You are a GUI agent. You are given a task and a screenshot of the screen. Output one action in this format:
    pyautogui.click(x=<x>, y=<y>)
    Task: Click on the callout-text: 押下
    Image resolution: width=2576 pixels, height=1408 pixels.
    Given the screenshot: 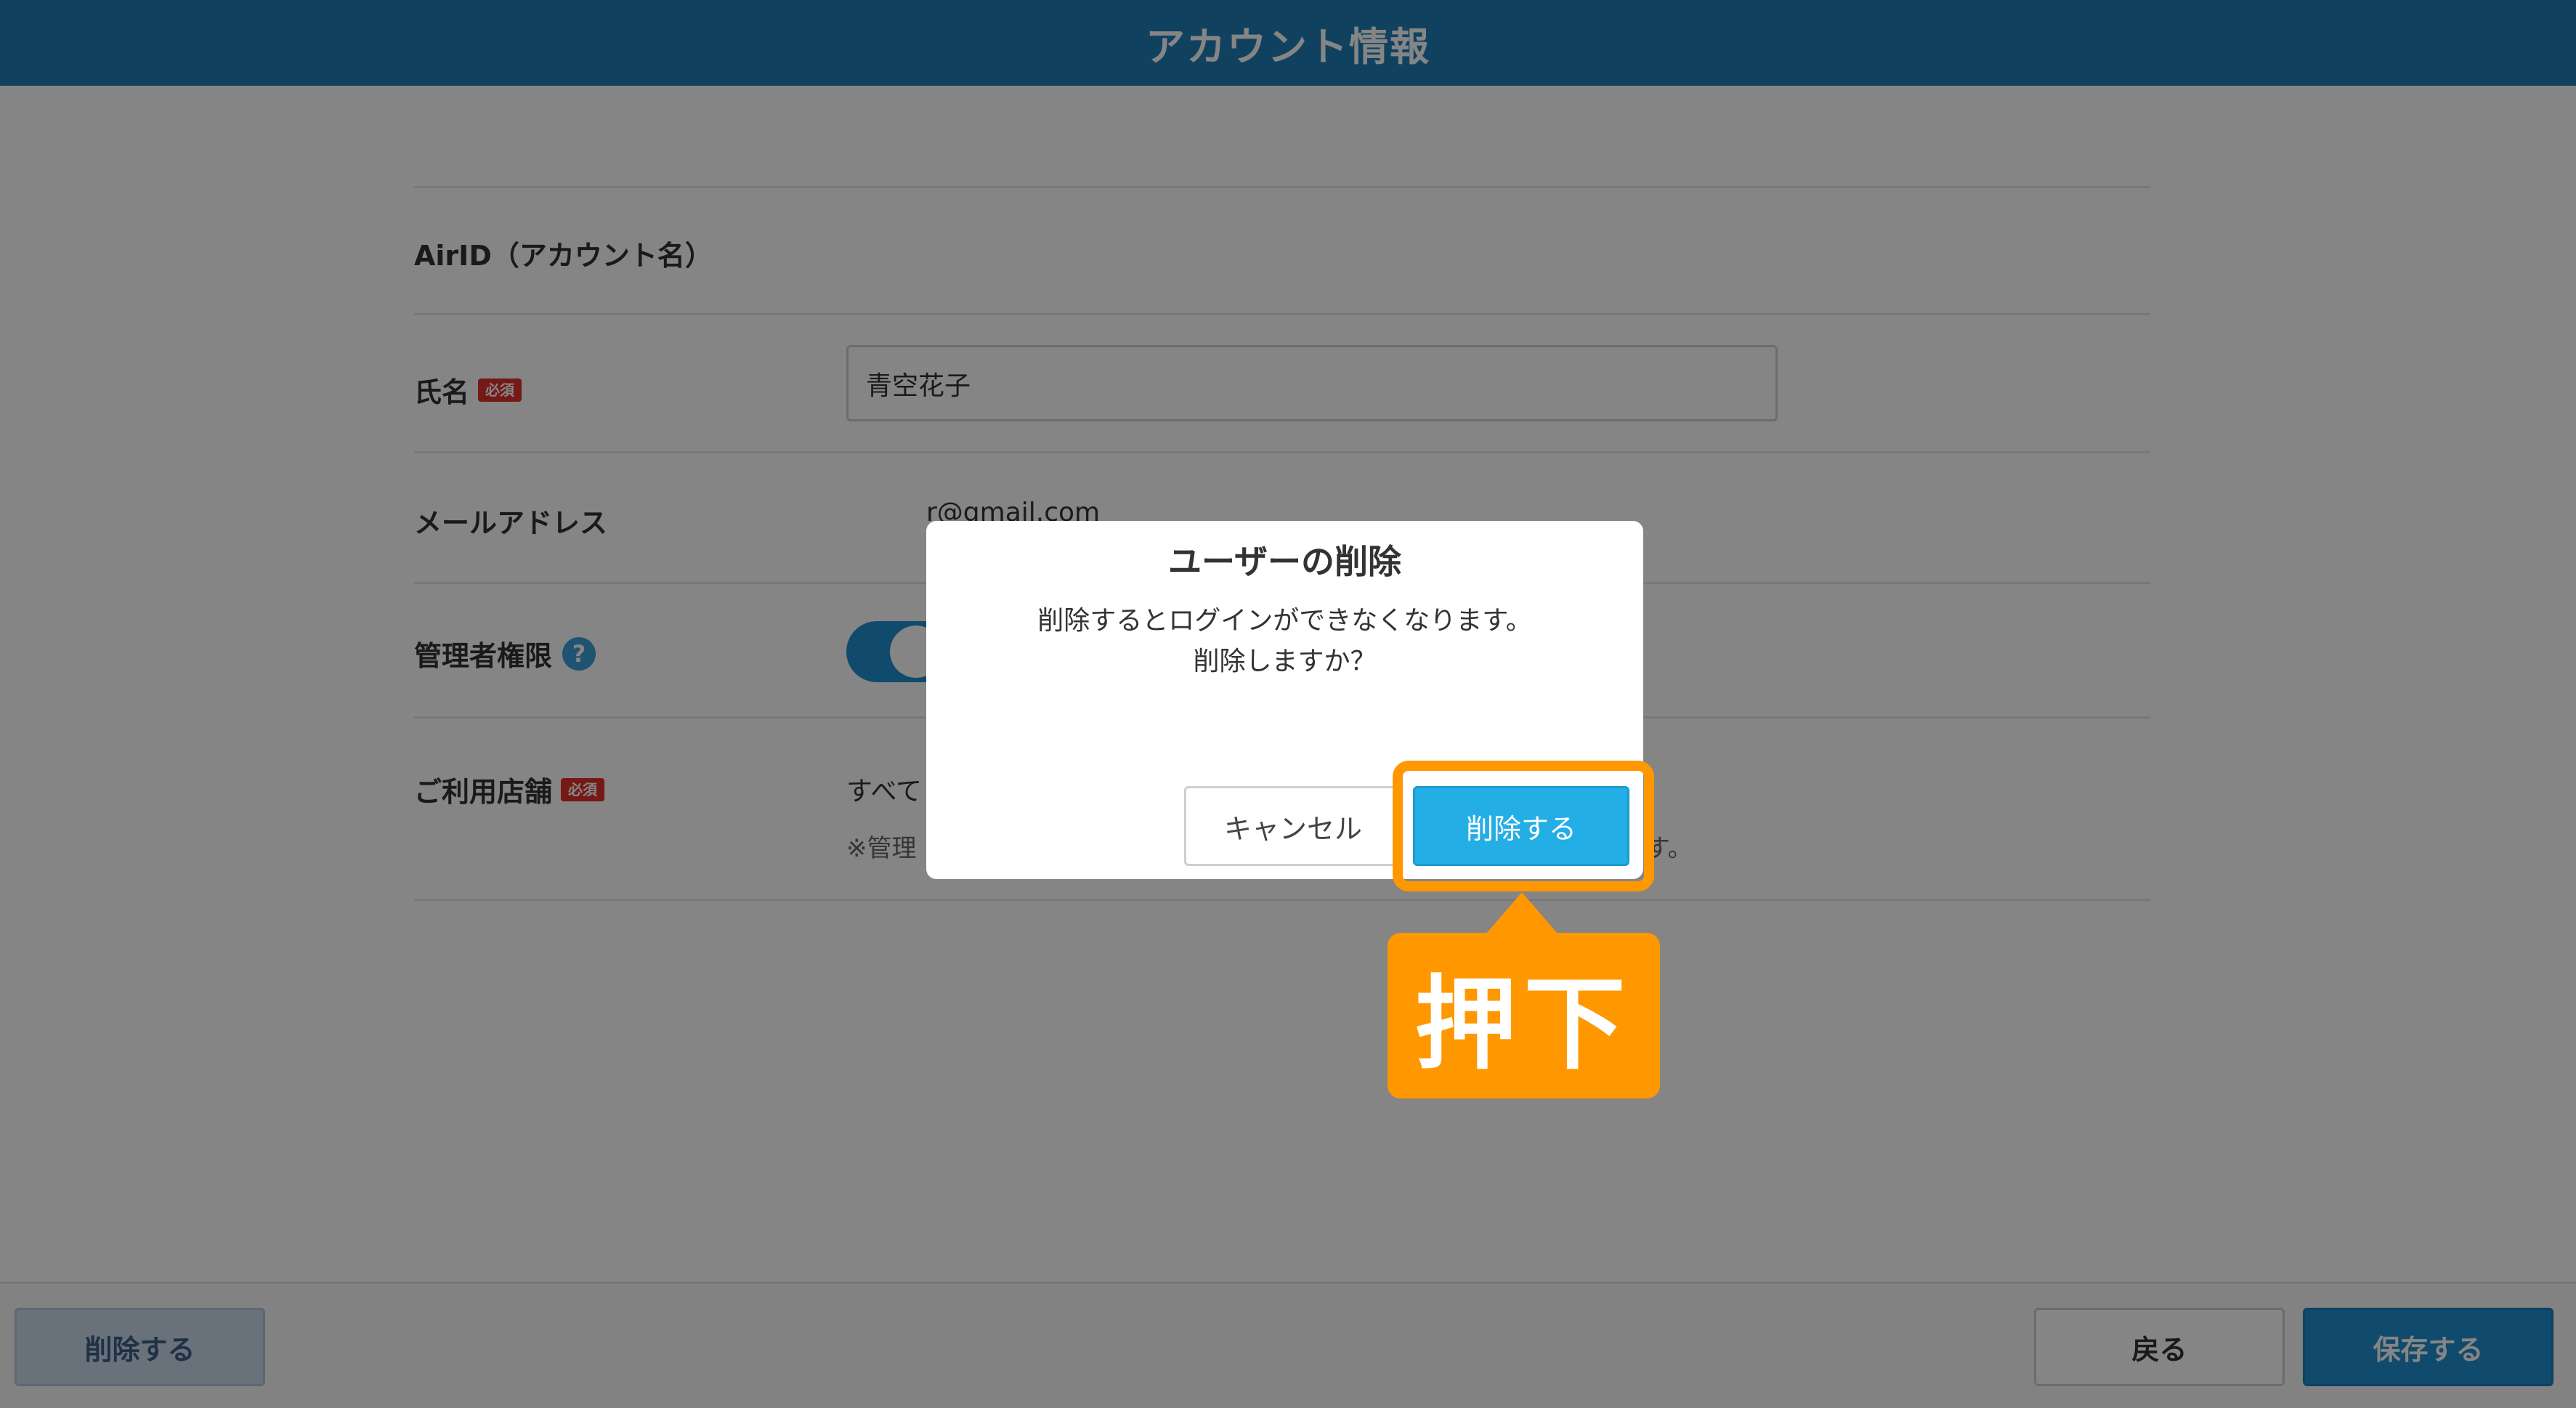 What is the action you would take?
    pyautogui.click(x=1524, y=1025)
    